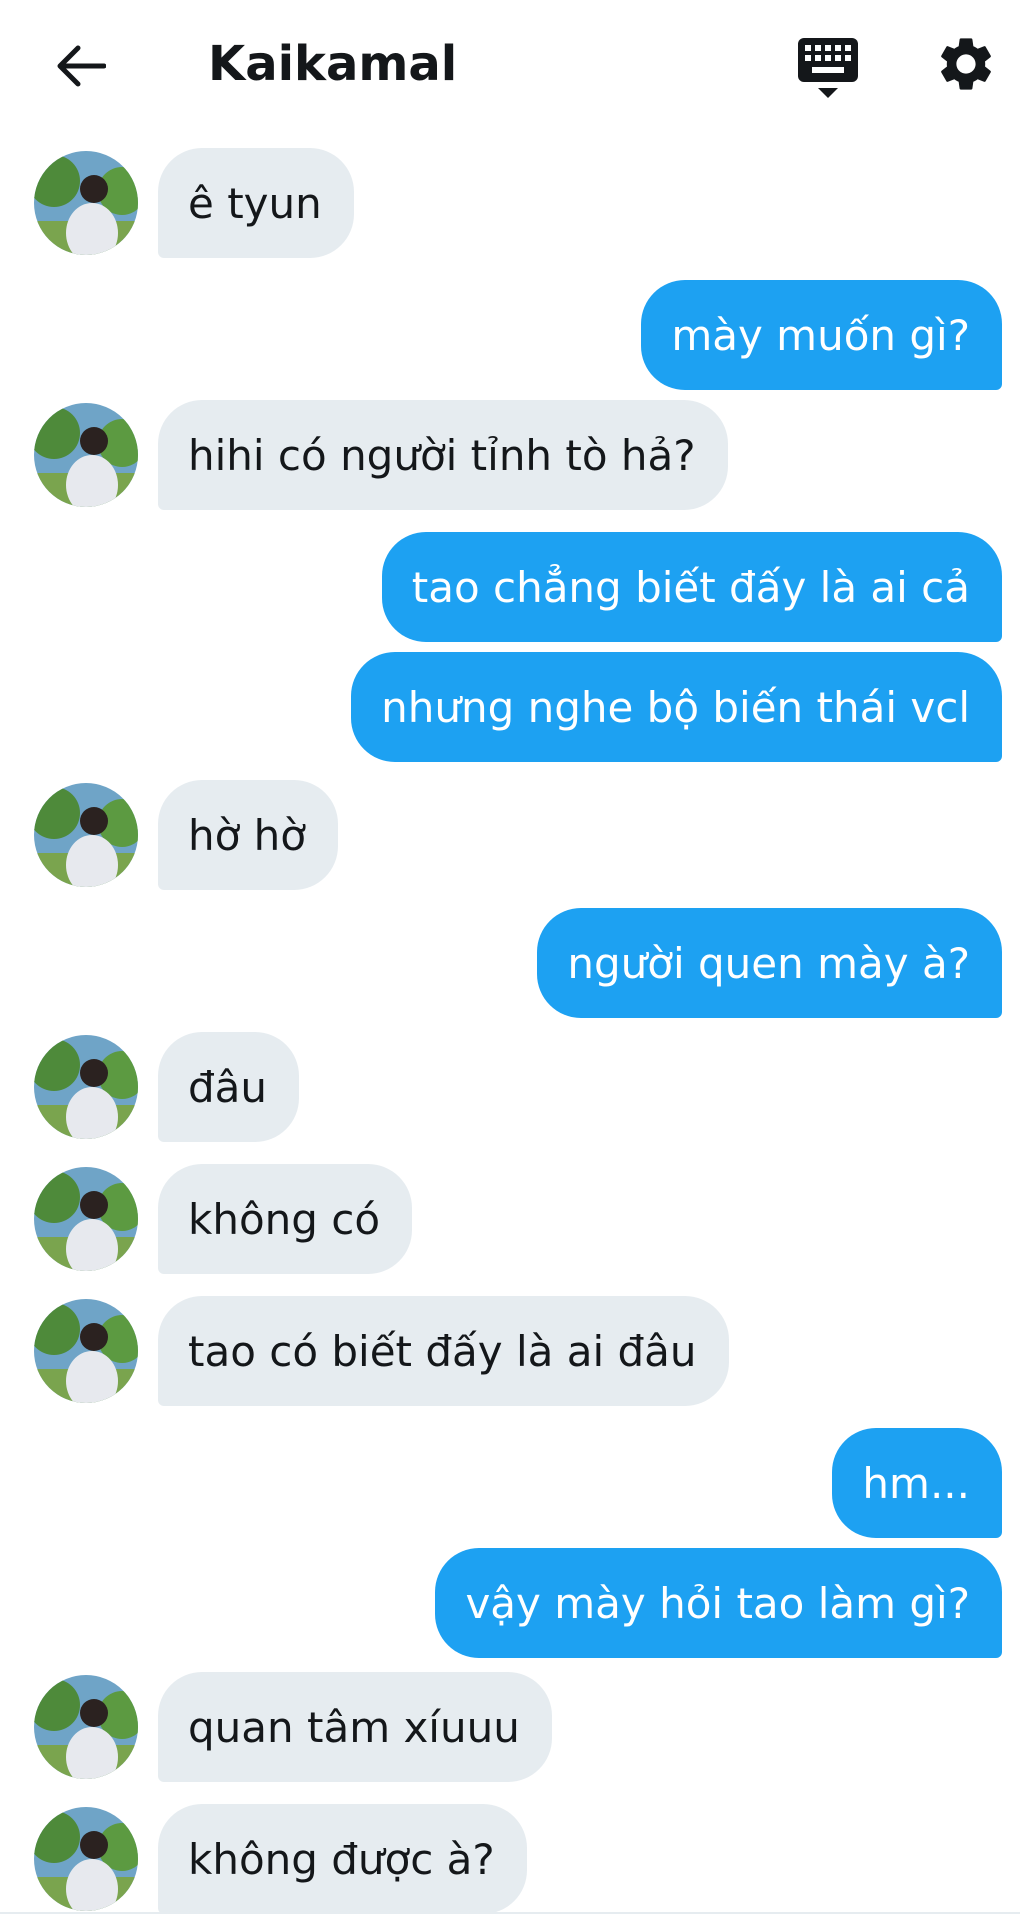 Image resolution: width=1020 pixels, height=1920 pixels. I want to click on divider, so click(510, 1913).